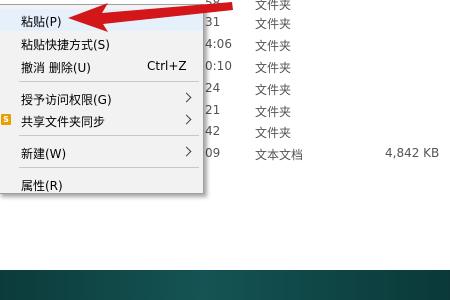 This screenshot has width=450, height=300. Describe the element at coordinates (213, 110) in the screenshot. I see `file-date: 21` at that location.